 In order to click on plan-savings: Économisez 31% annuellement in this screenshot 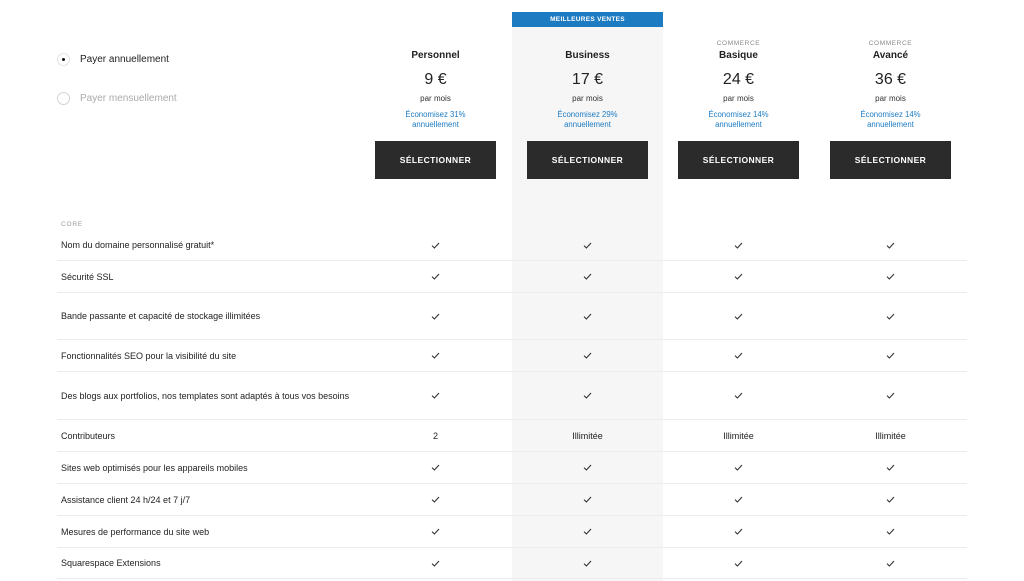, I will do `click(435, 119)`.